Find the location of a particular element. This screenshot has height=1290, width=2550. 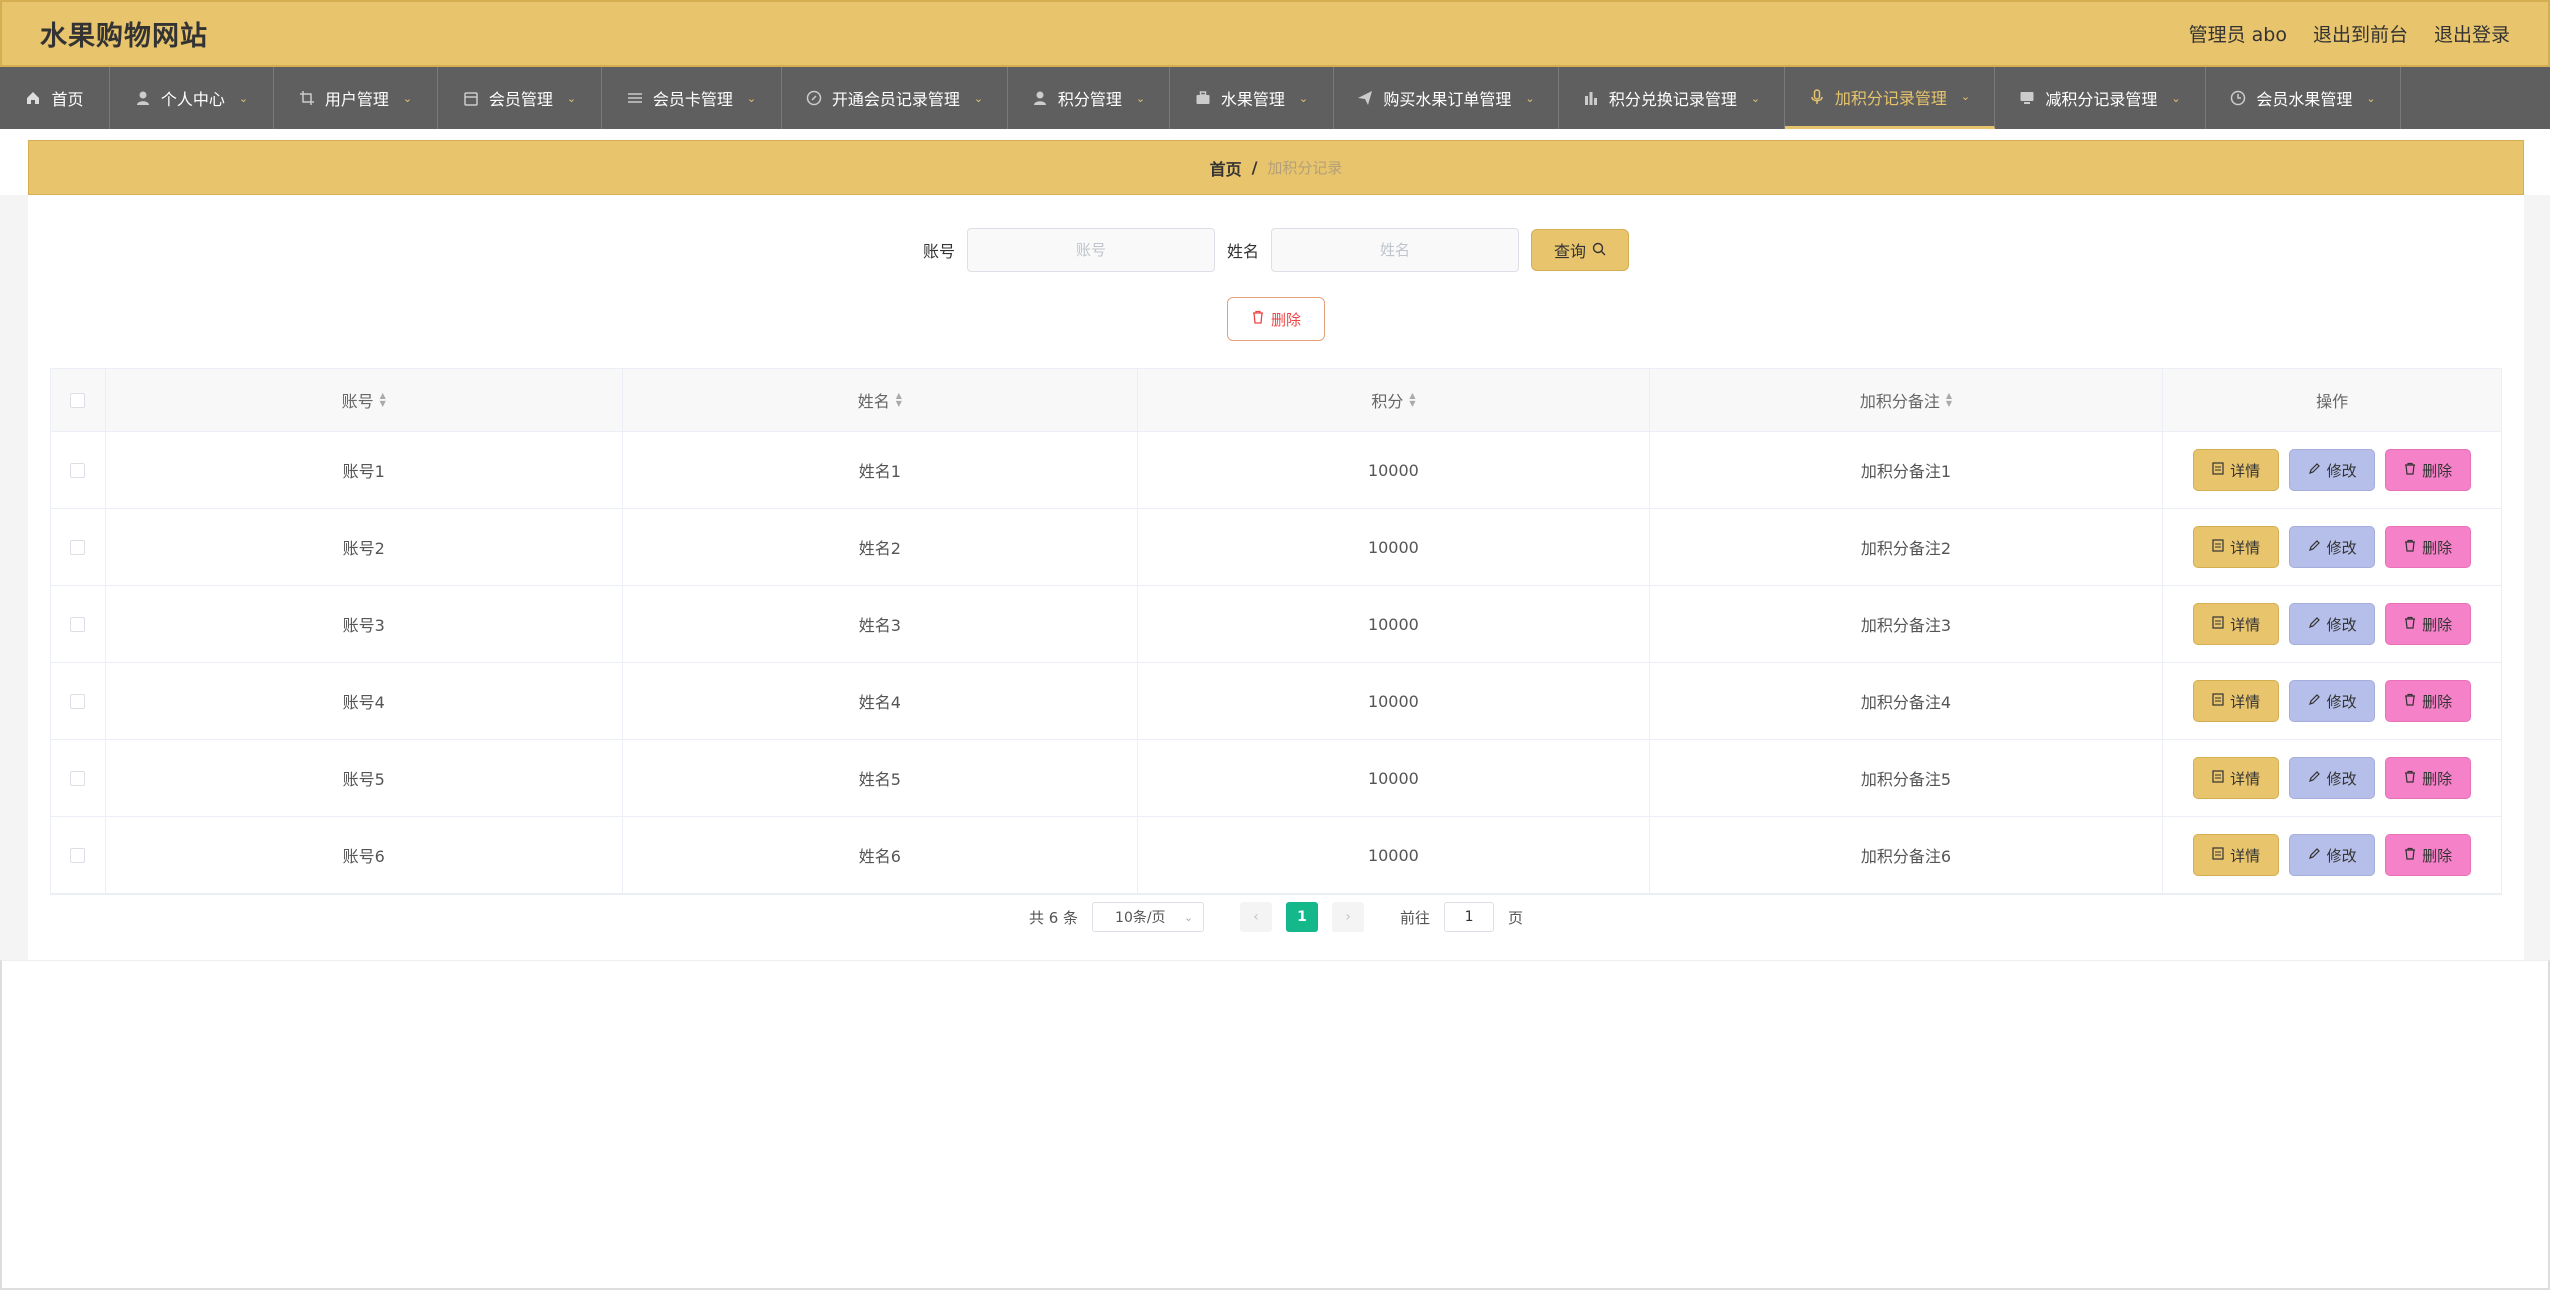

page-size-select: 10条/页 ⌄ is located at coordinates (1148, 917).